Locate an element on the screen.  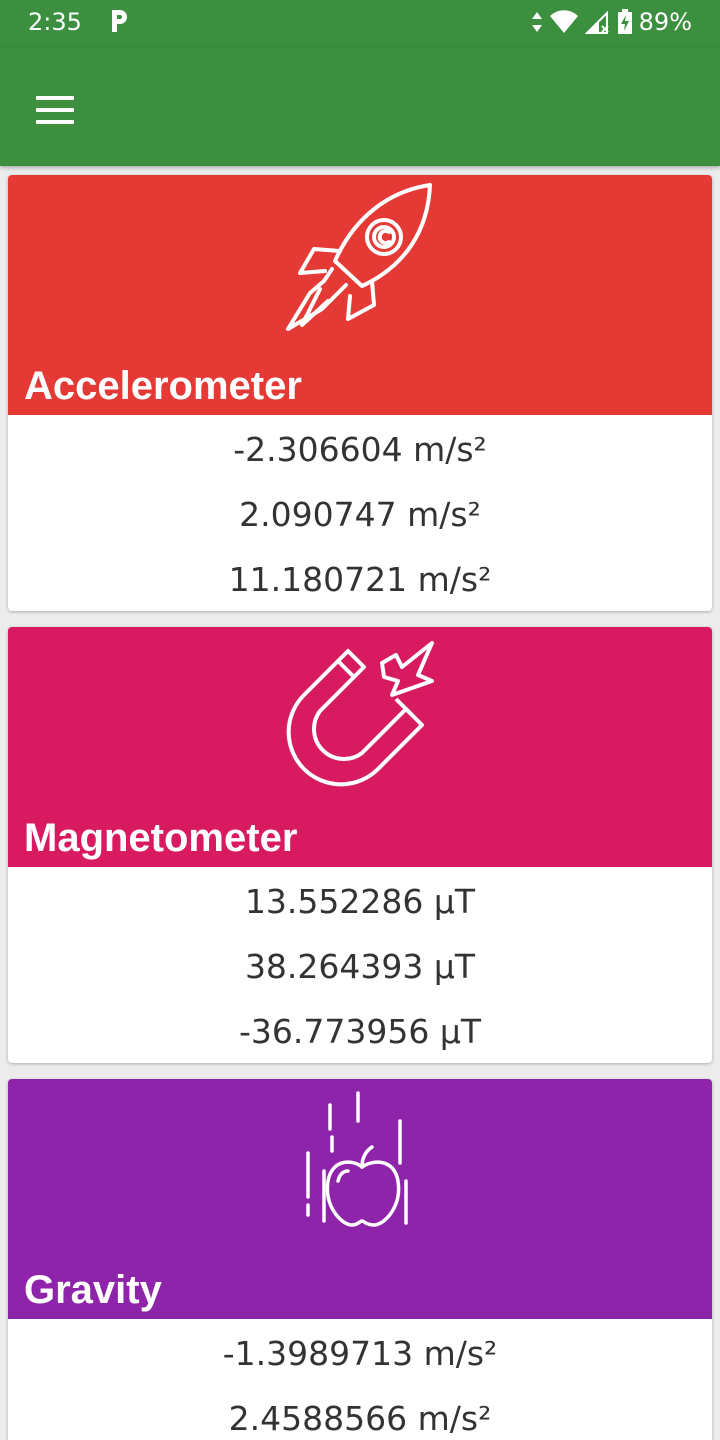
sensor-values: 13.552286 µT 38.264393 µT -36.773956 µT is located at coordinates (360, 965).